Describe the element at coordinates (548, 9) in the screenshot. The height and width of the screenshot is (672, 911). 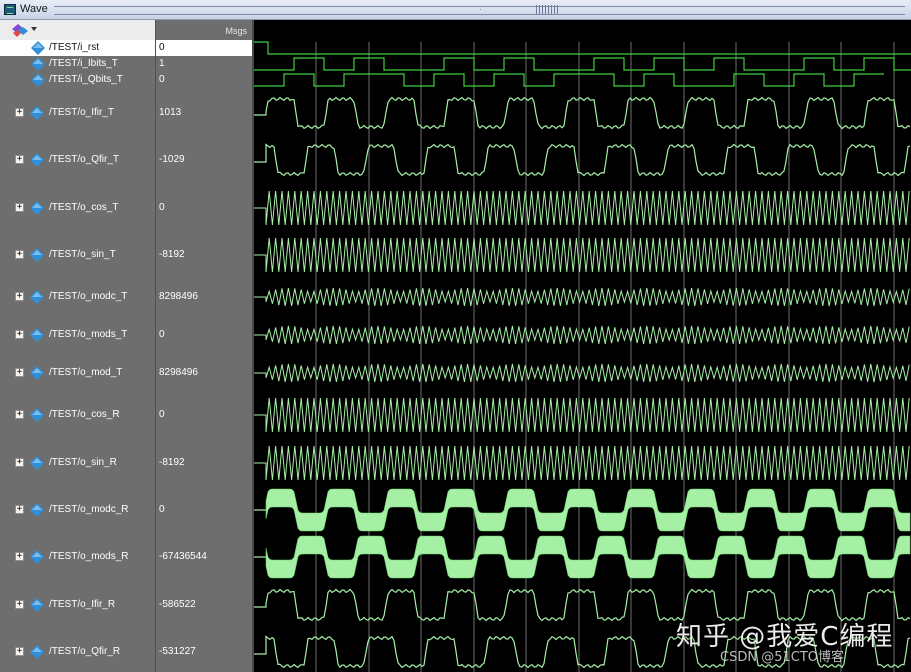
I see `drag-handle-icon` at that location.